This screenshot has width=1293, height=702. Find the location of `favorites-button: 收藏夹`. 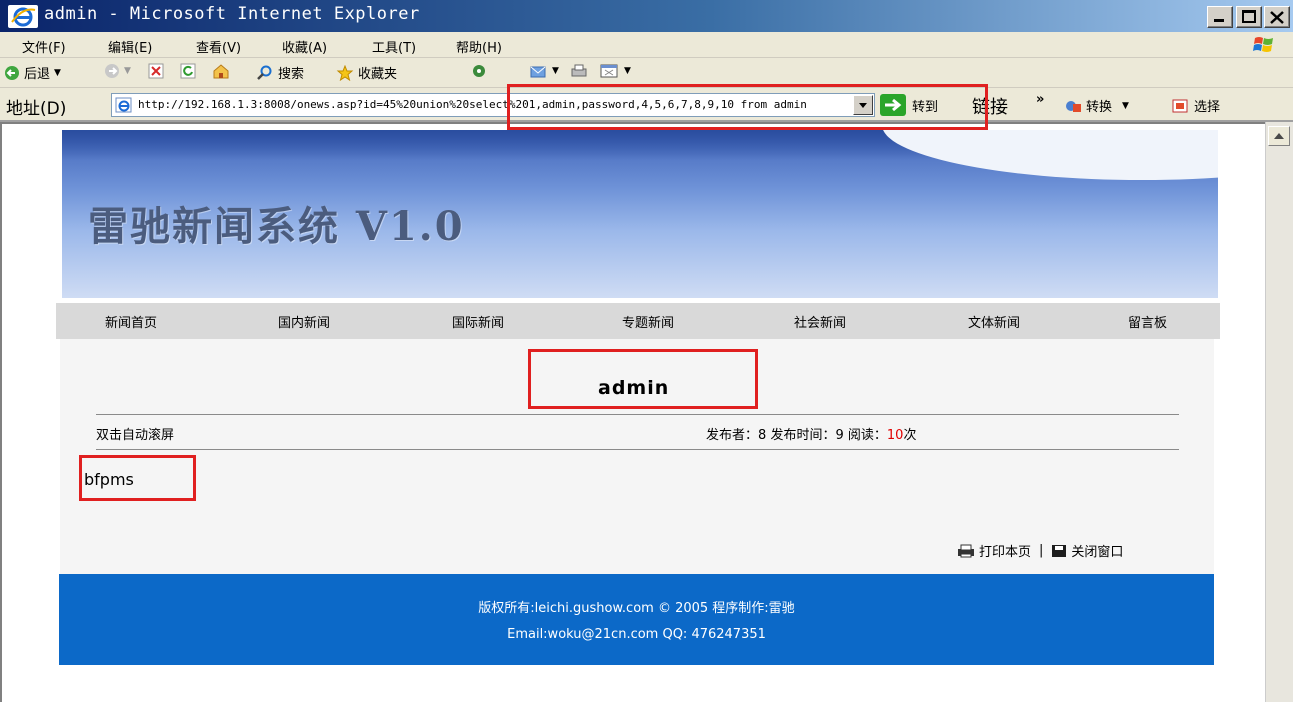

favorites-button: 收藏夹 is located at coordinates (366, 72).